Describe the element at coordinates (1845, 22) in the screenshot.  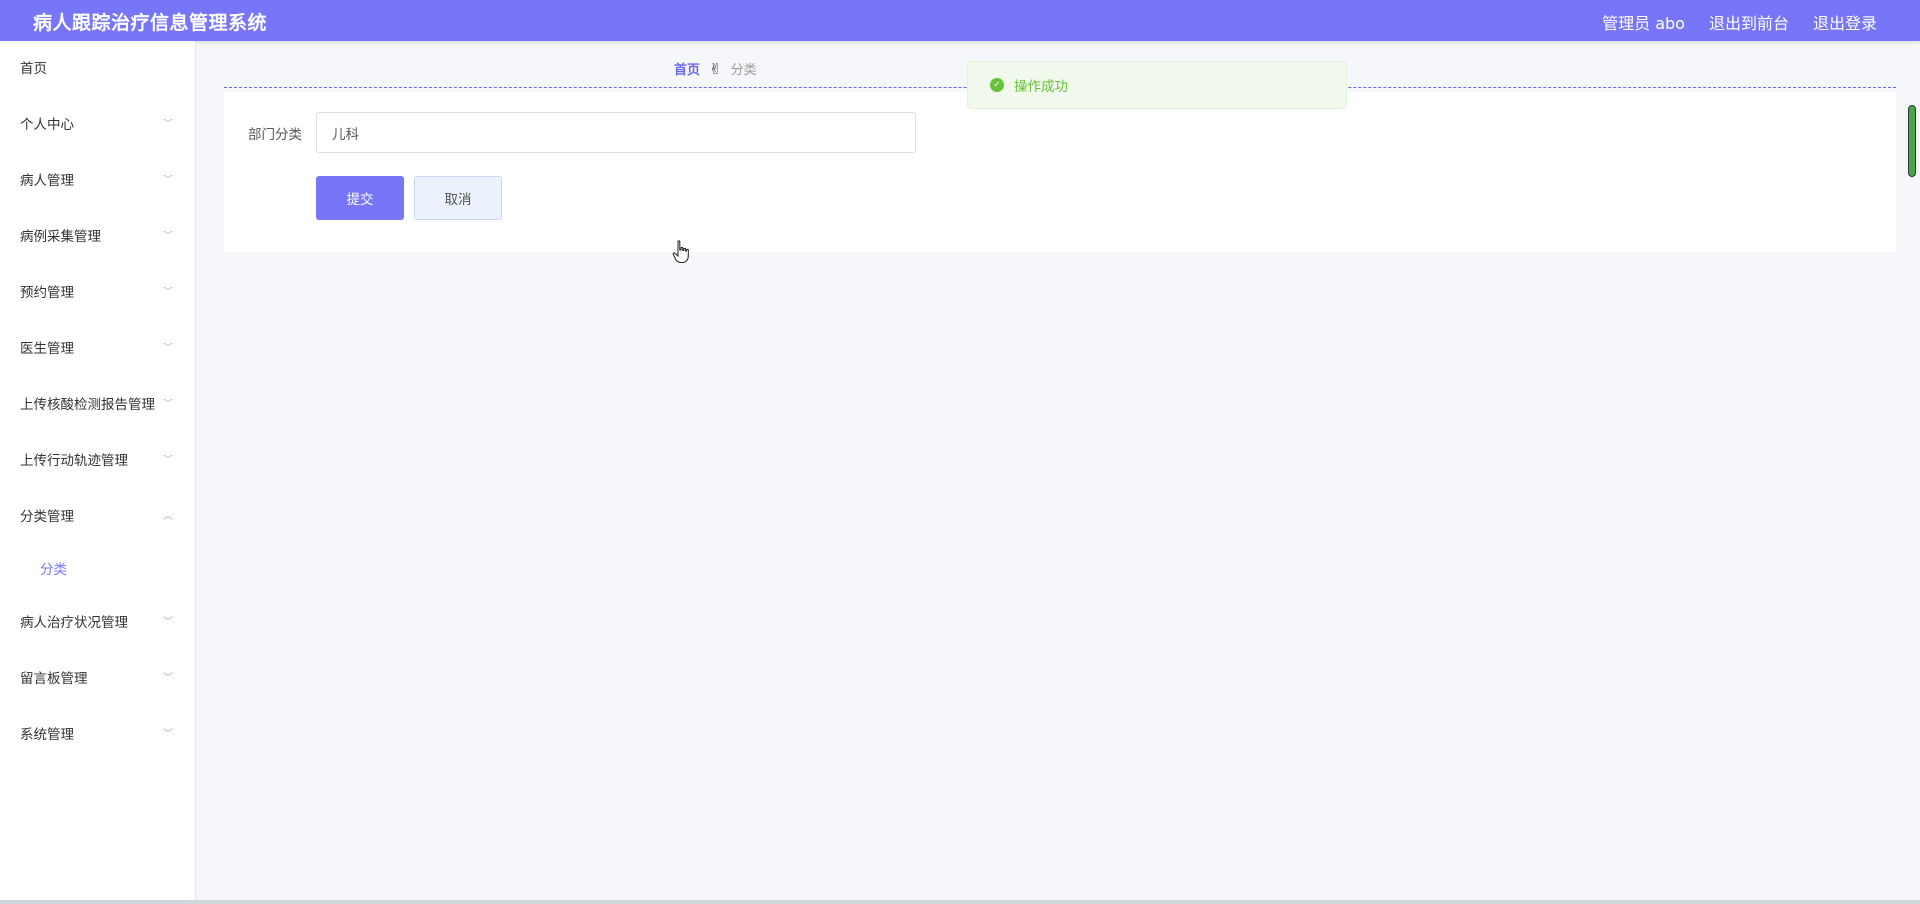
I see `logout-link: 退出登录` at that location.